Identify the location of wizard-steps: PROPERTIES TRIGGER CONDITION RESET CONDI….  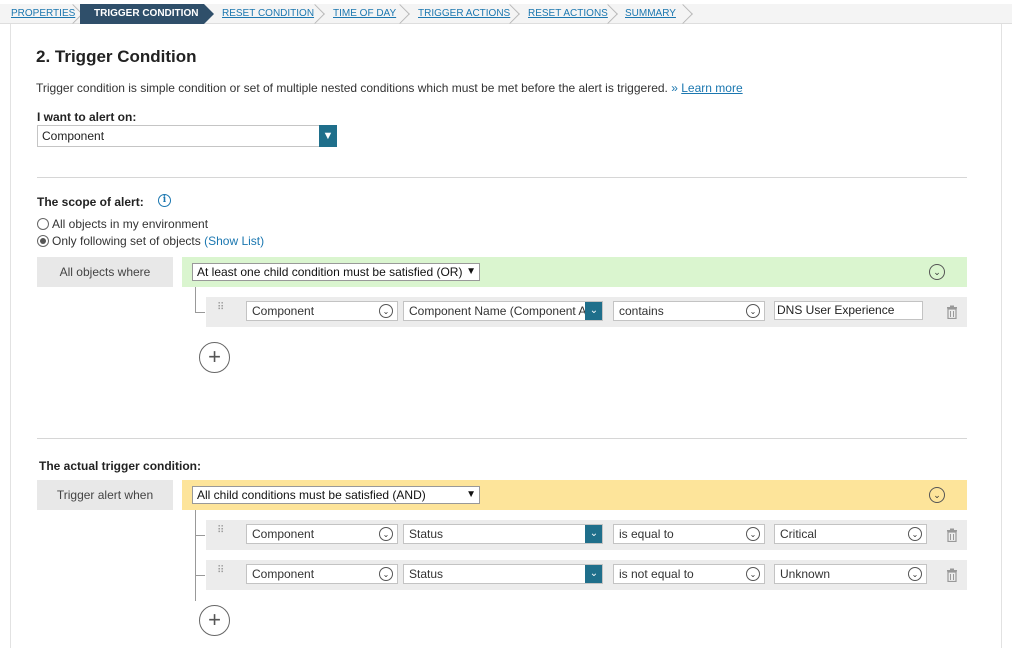
(506, 14).